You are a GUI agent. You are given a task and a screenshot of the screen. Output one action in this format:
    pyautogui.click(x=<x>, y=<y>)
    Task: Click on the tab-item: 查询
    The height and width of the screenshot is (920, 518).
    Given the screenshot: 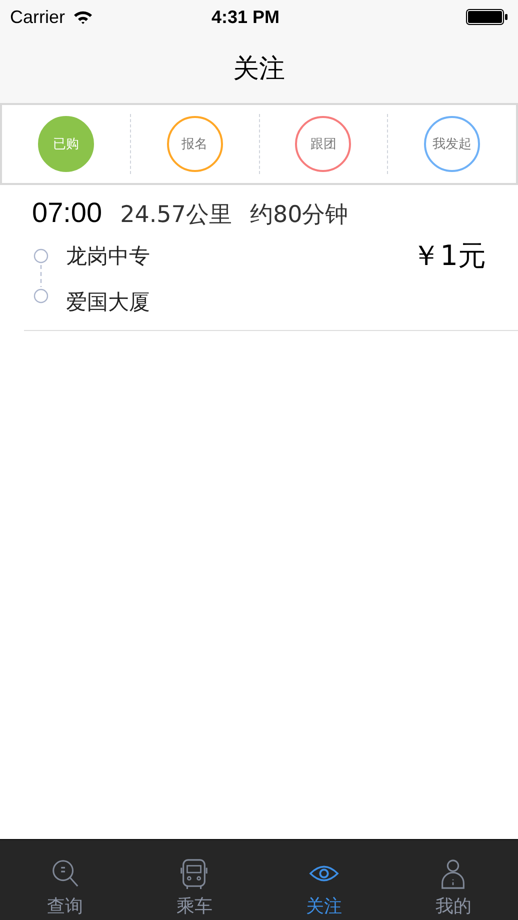 What is the action you would take?
    pyautogui.click(x=65, y=880)
    